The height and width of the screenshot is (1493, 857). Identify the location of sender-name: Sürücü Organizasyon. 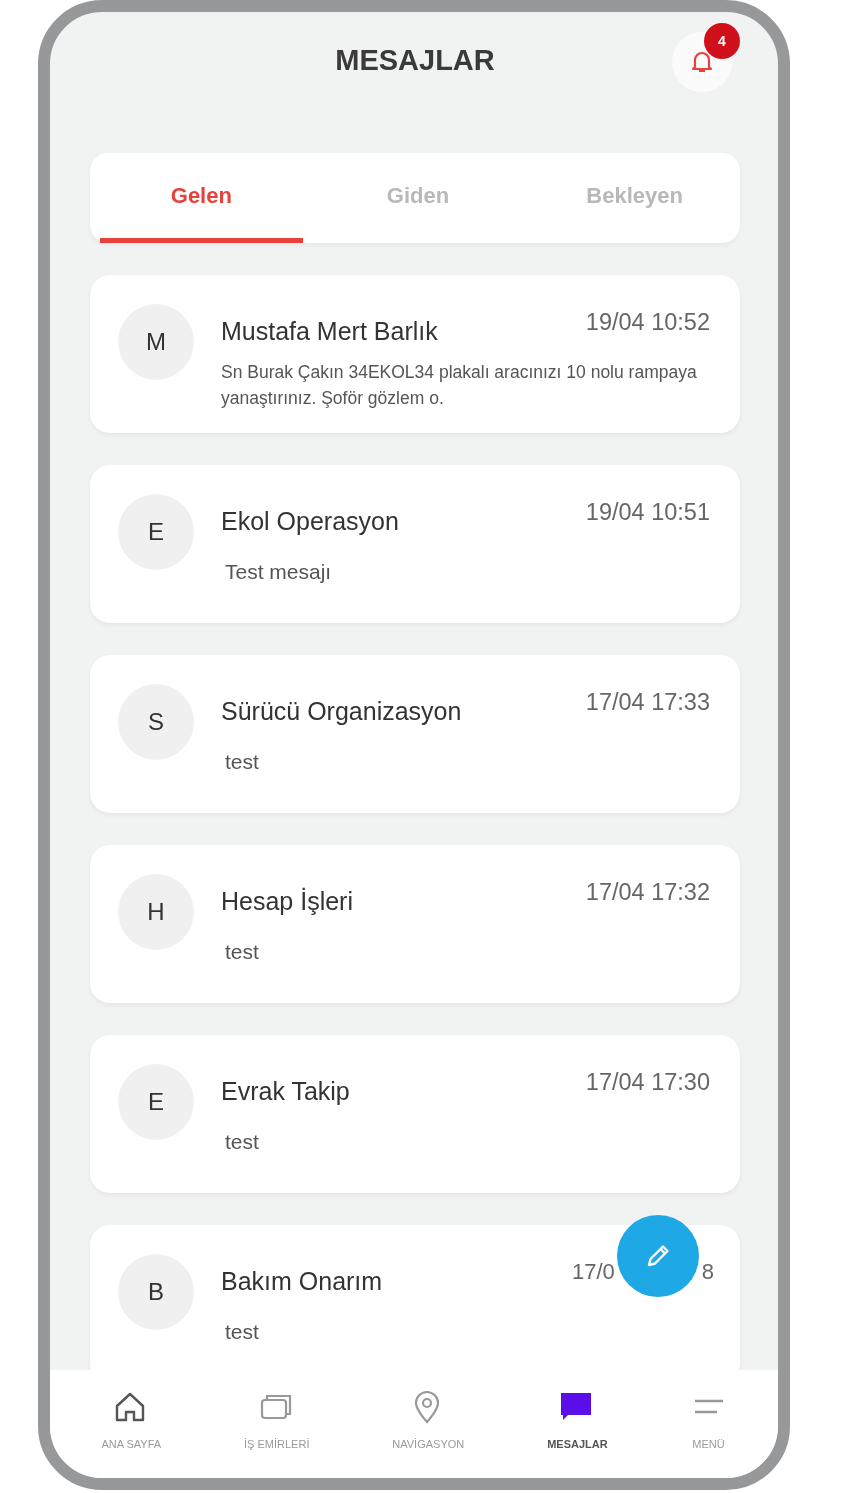
(341, 711).